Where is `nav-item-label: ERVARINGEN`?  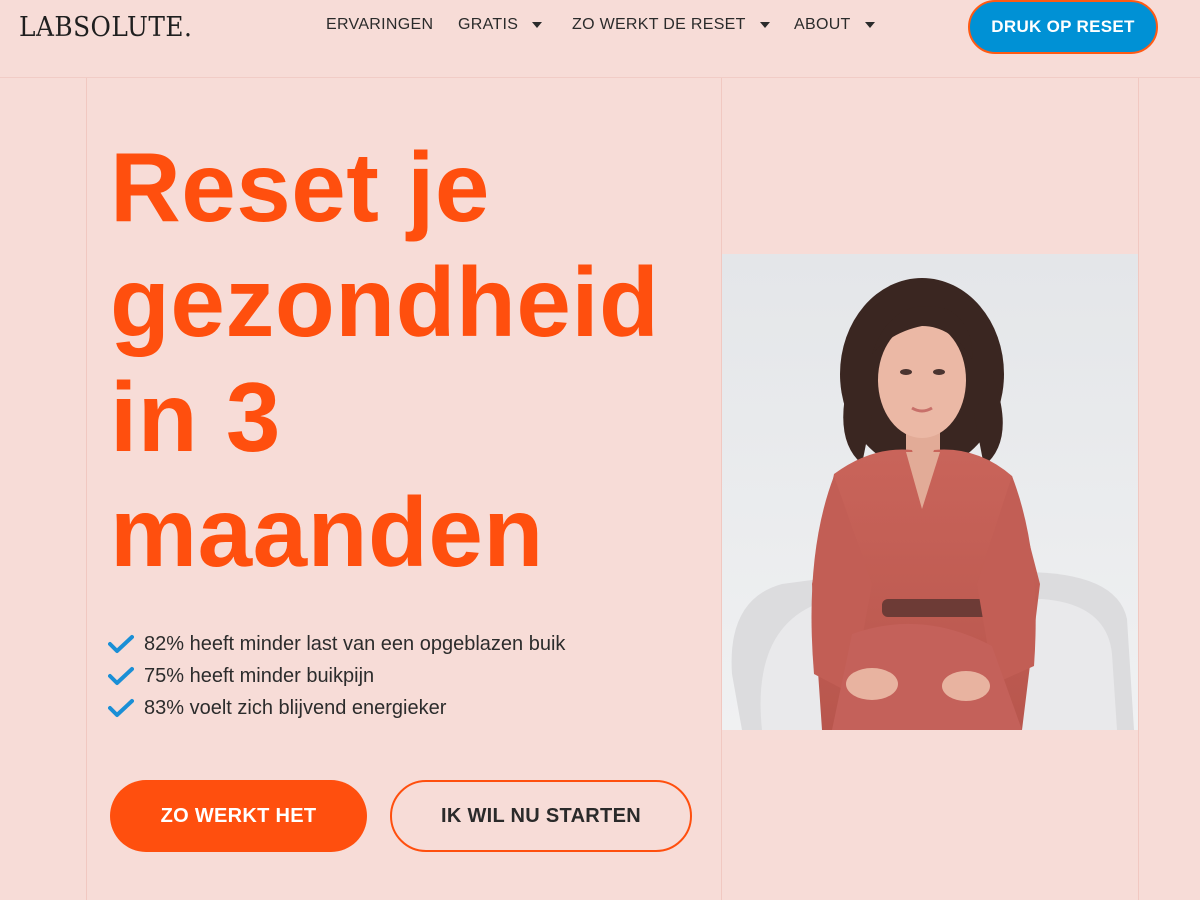 nav-item-label: ERVARINGEN is located at coordinates (380, 24).